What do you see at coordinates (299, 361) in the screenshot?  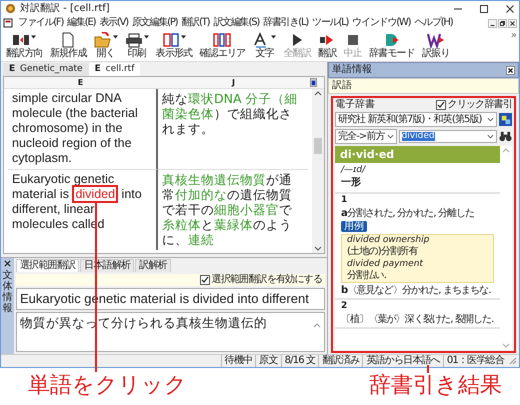 I see `status-item: 8/16 文` at bounding box center [299, 361].